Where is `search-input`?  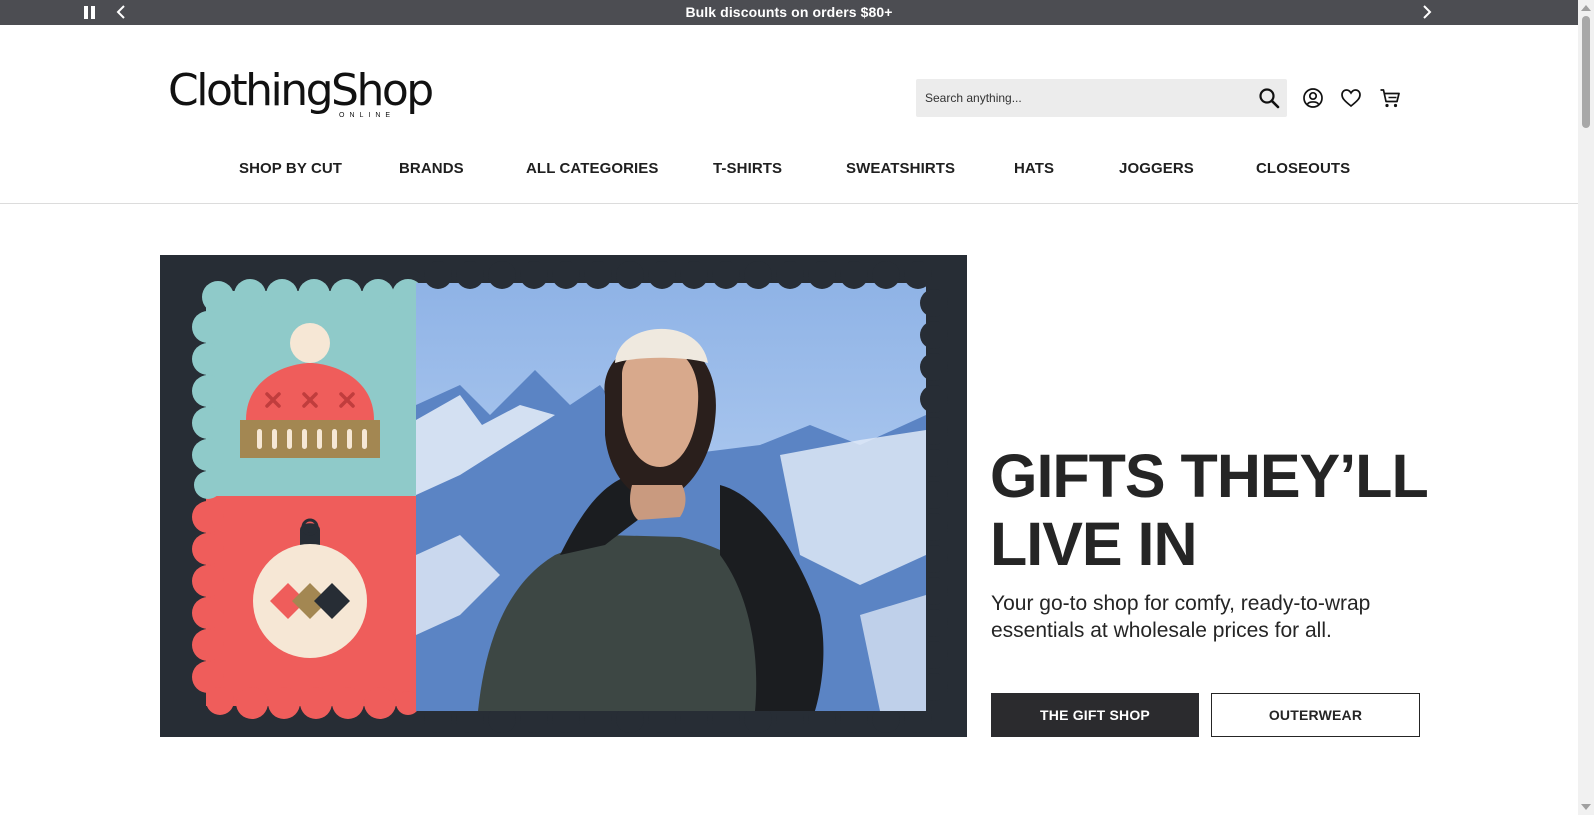
search-input is located at coordinates (1081, 98).